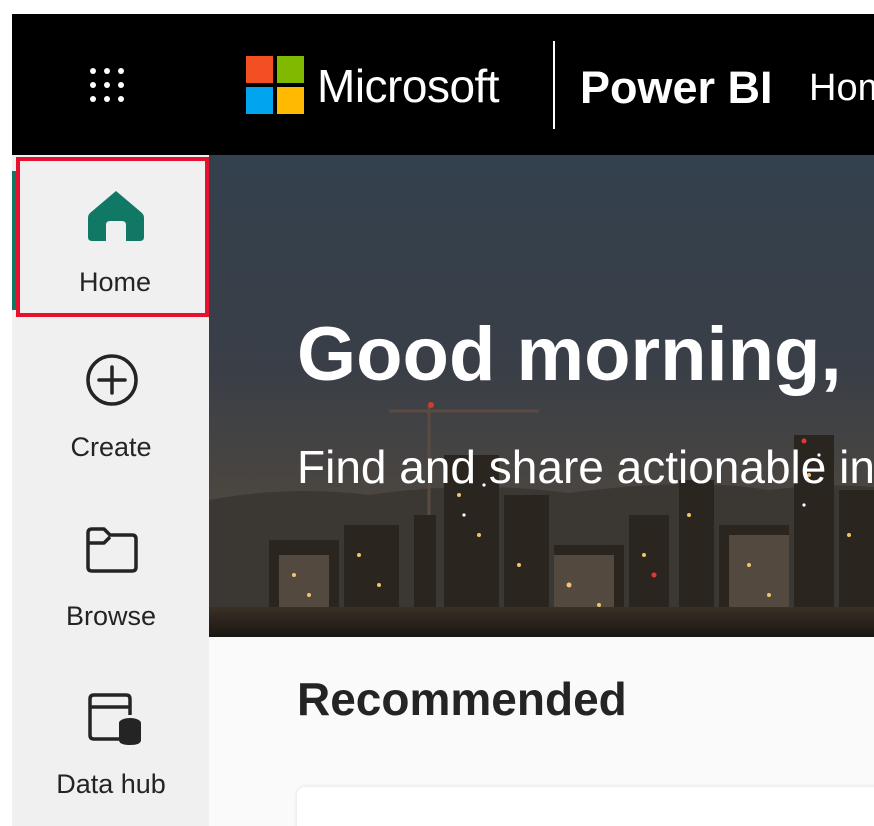 The width and height of the screenshot is (874, 826). What do you see at coordinates (111, 616) in the screenshot?
I see `nav-item-label: Browse` at bounding box center [111, 616].